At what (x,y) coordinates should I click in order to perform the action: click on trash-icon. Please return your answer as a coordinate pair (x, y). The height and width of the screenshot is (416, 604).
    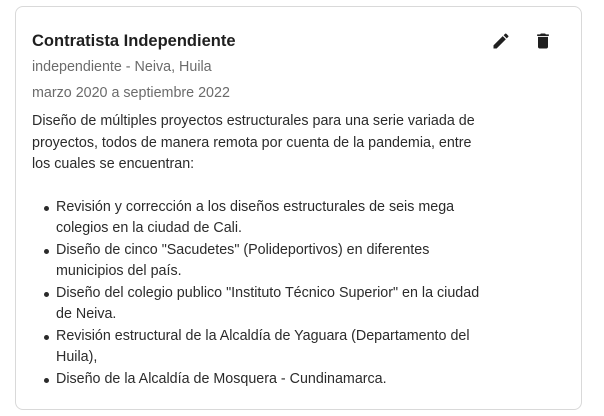
    Looking at the image, I should click on (543, 41).